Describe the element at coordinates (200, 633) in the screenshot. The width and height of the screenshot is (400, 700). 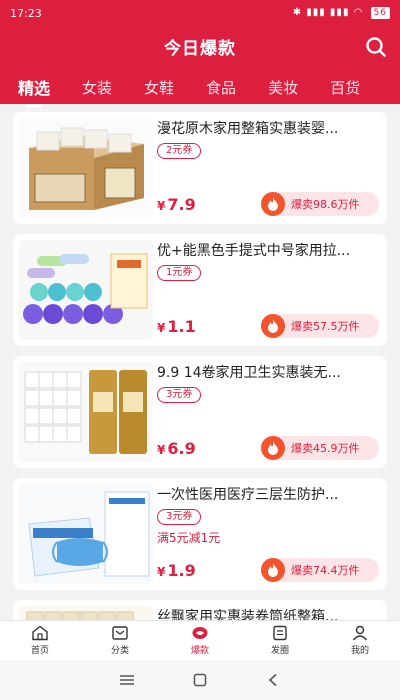
I see `hot-icon` at that location.